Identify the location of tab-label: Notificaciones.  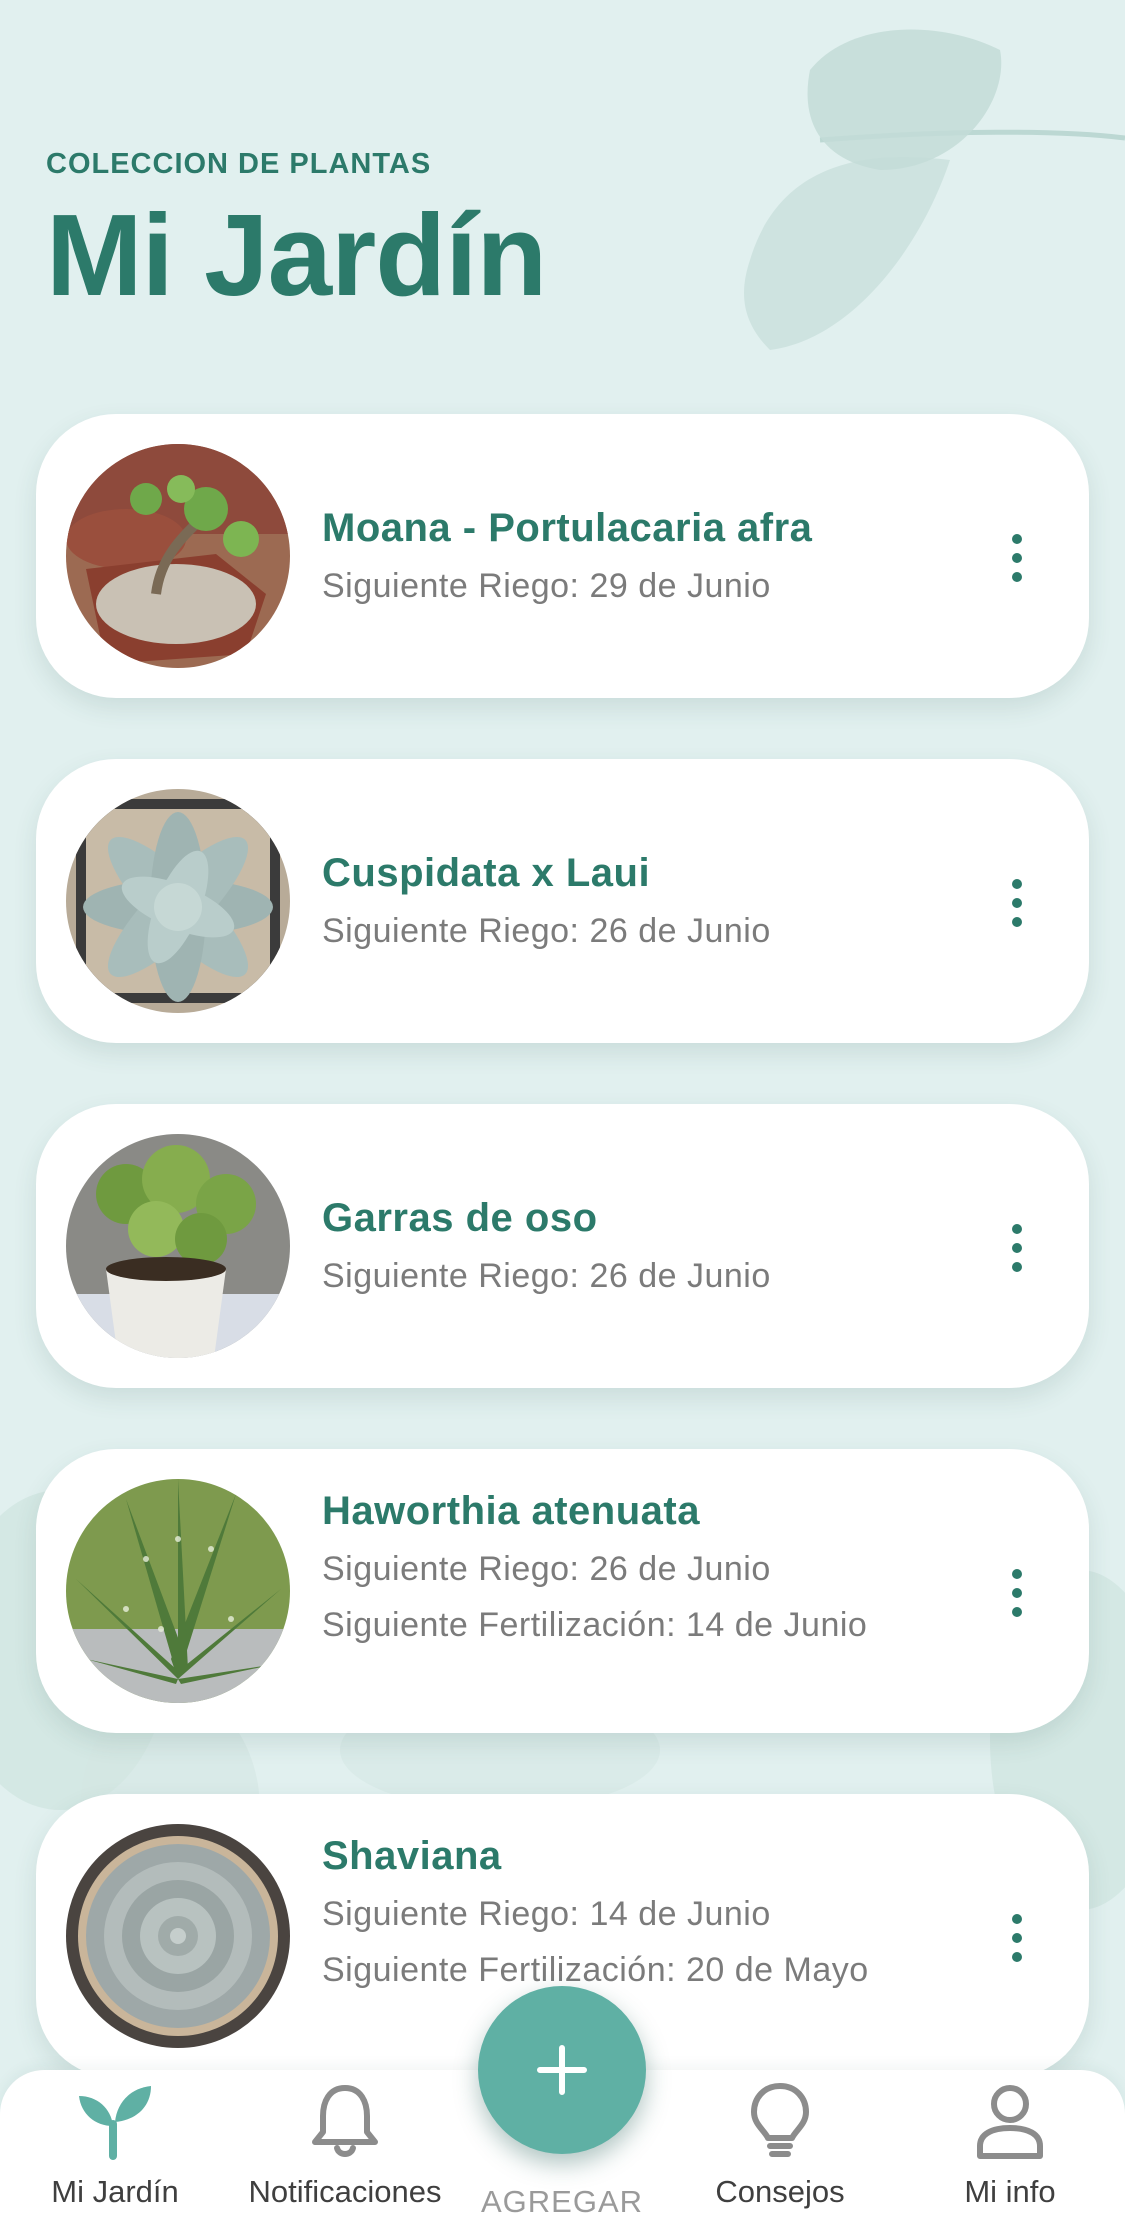
(345, 2191).